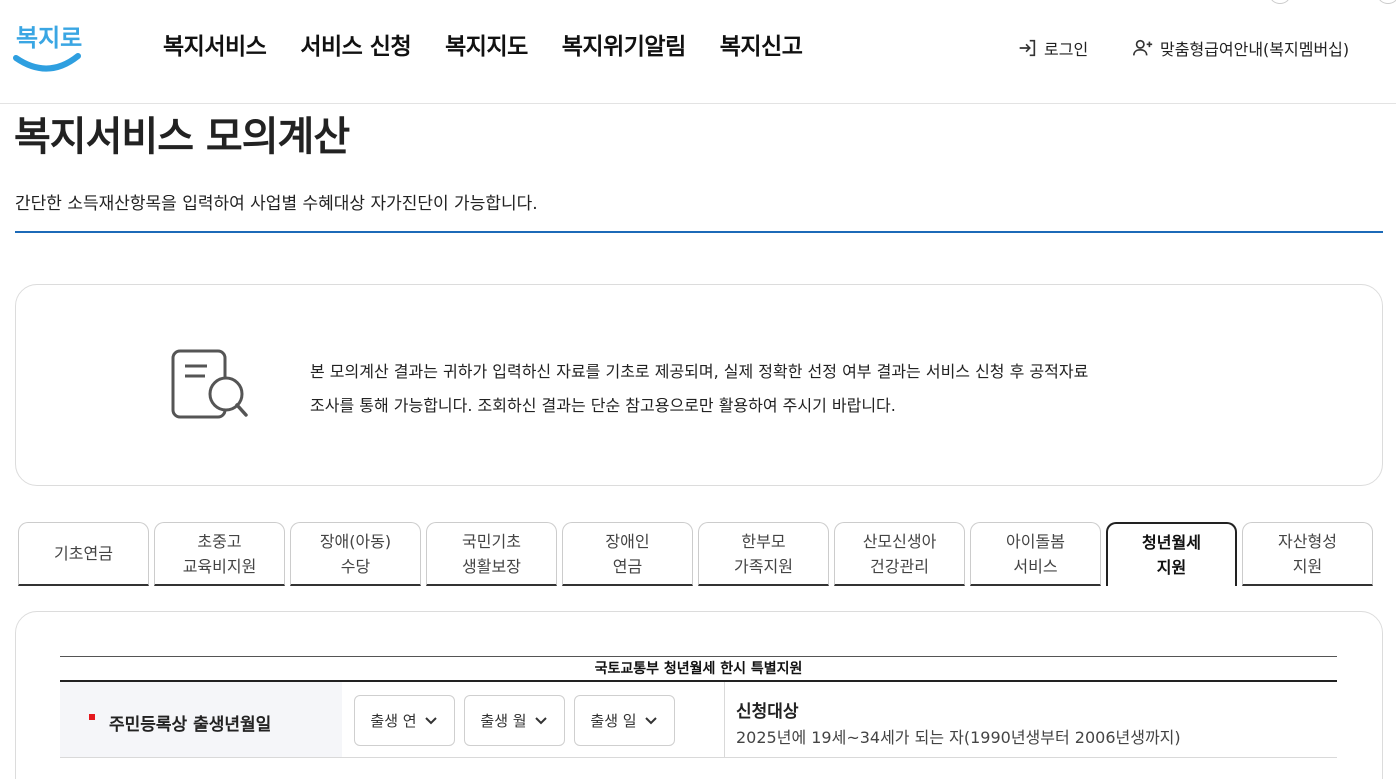 The image size is (1396, 779). What do you see at coordinates (767, 712) in the screenshot?
I see `target-title: 신청대상` at bounding box center [767, 712].